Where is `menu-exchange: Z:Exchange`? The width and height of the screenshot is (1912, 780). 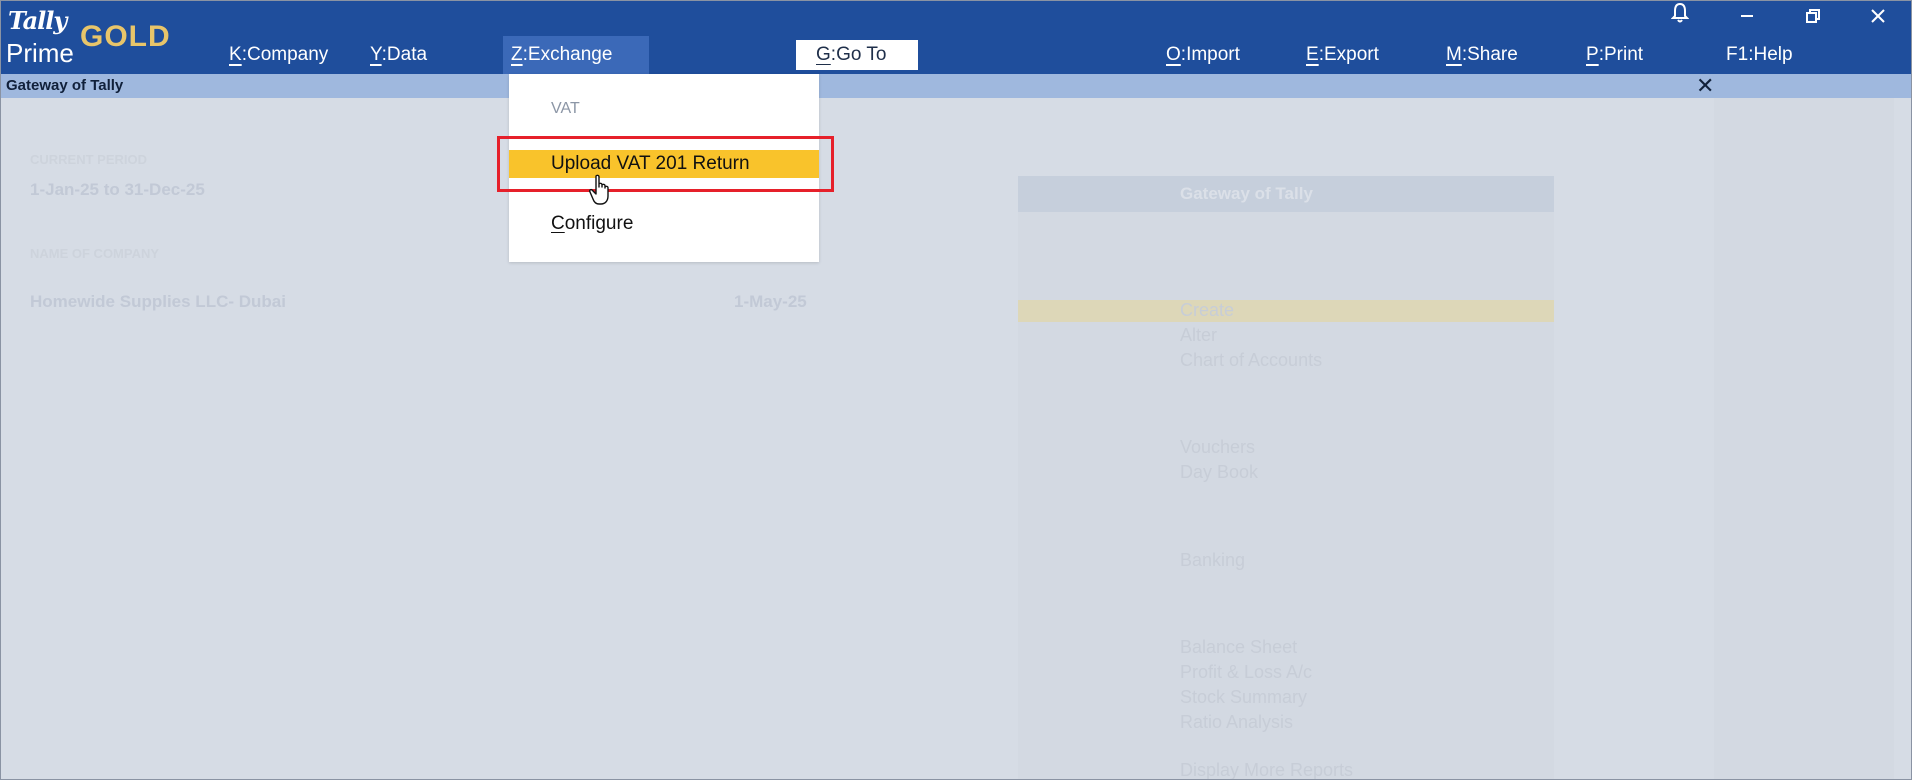
menu-exchange: Z:Exchange is located at coordinates (576, 55).